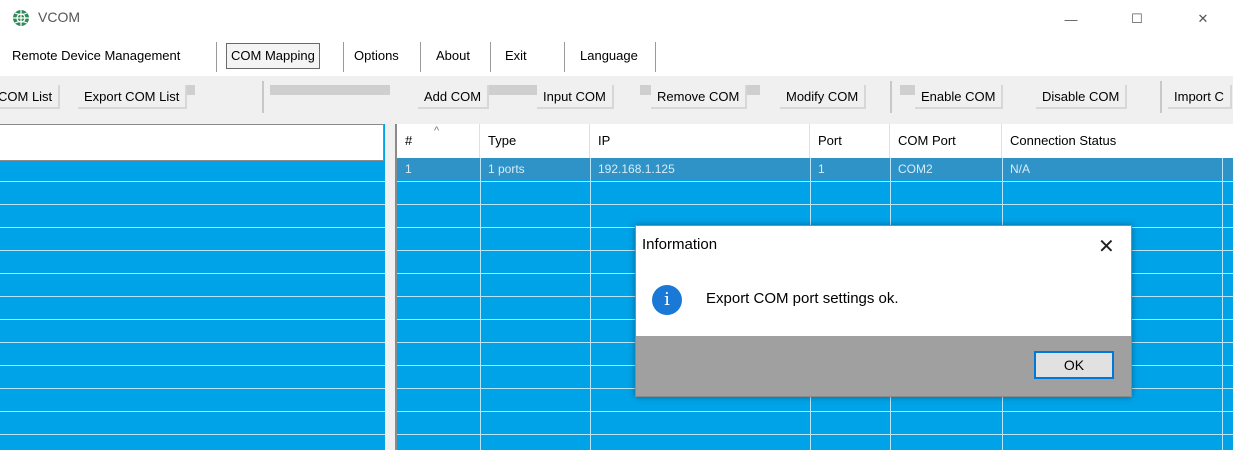  I want to click on window-title: VCOM, so click(59, 17).